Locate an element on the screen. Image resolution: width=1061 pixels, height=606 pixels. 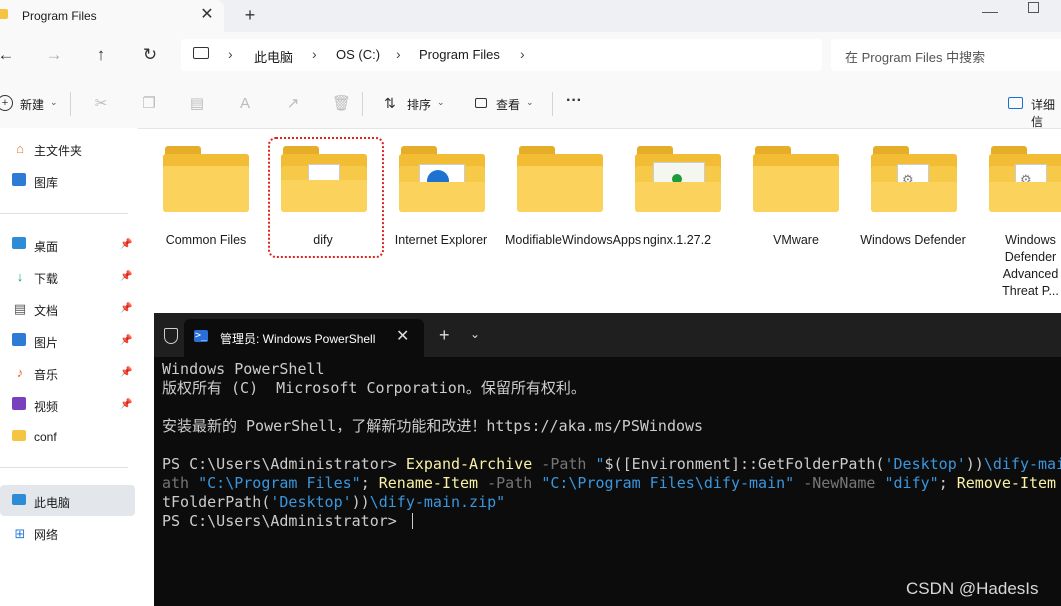
terminal-tab-title: 管理员: Windows PowerShell is located at coordinates (298, 339).